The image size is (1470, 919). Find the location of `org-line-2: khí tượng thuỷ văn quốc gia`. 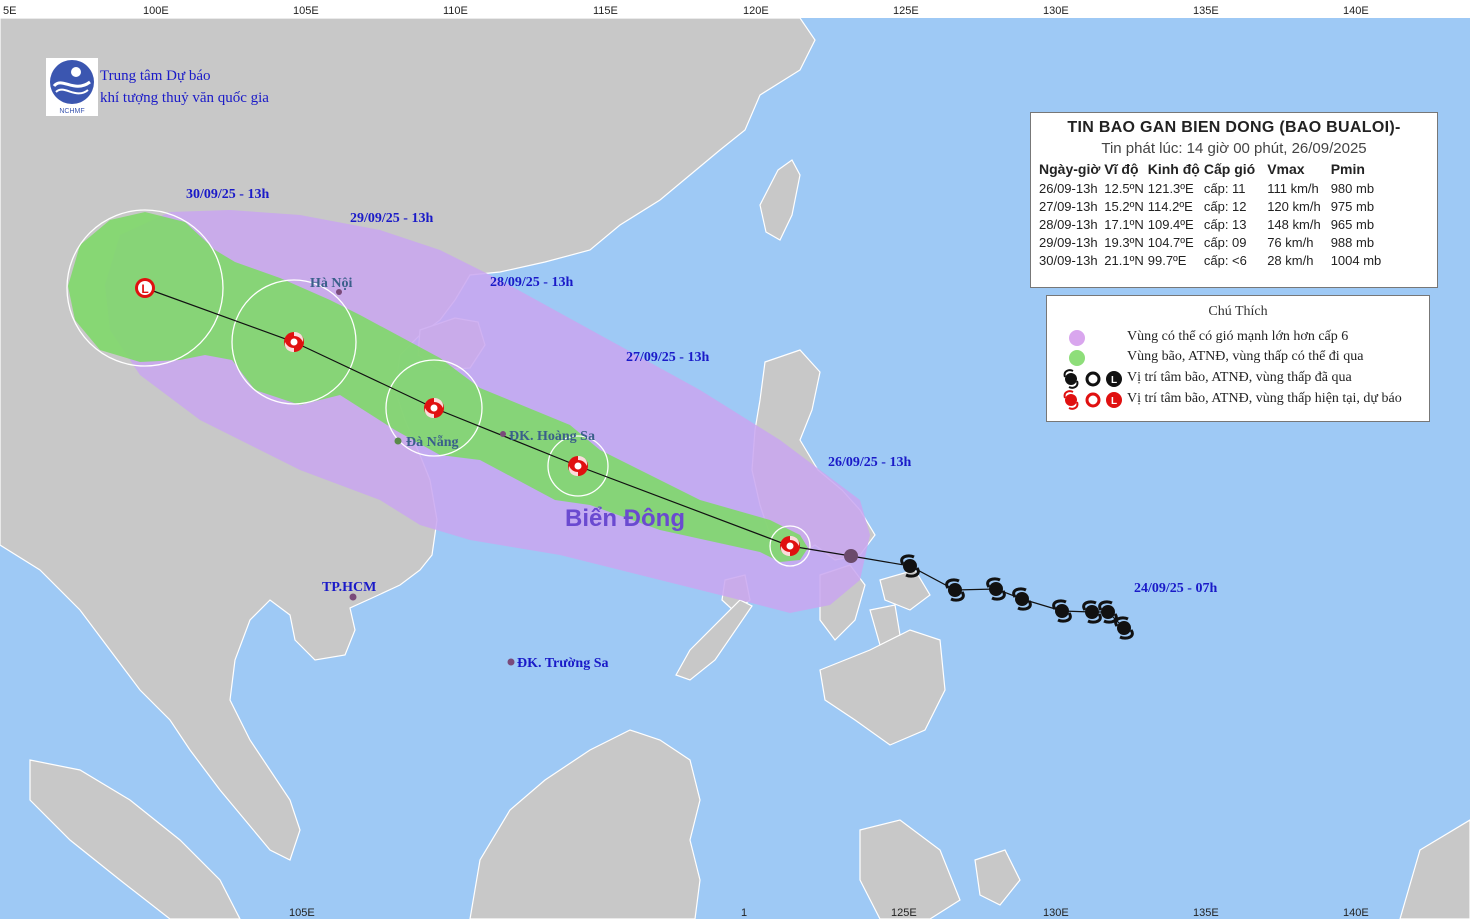

org-line-2: khí tượng thuỷ văn quốc gia is located at coordinates (184, 98).